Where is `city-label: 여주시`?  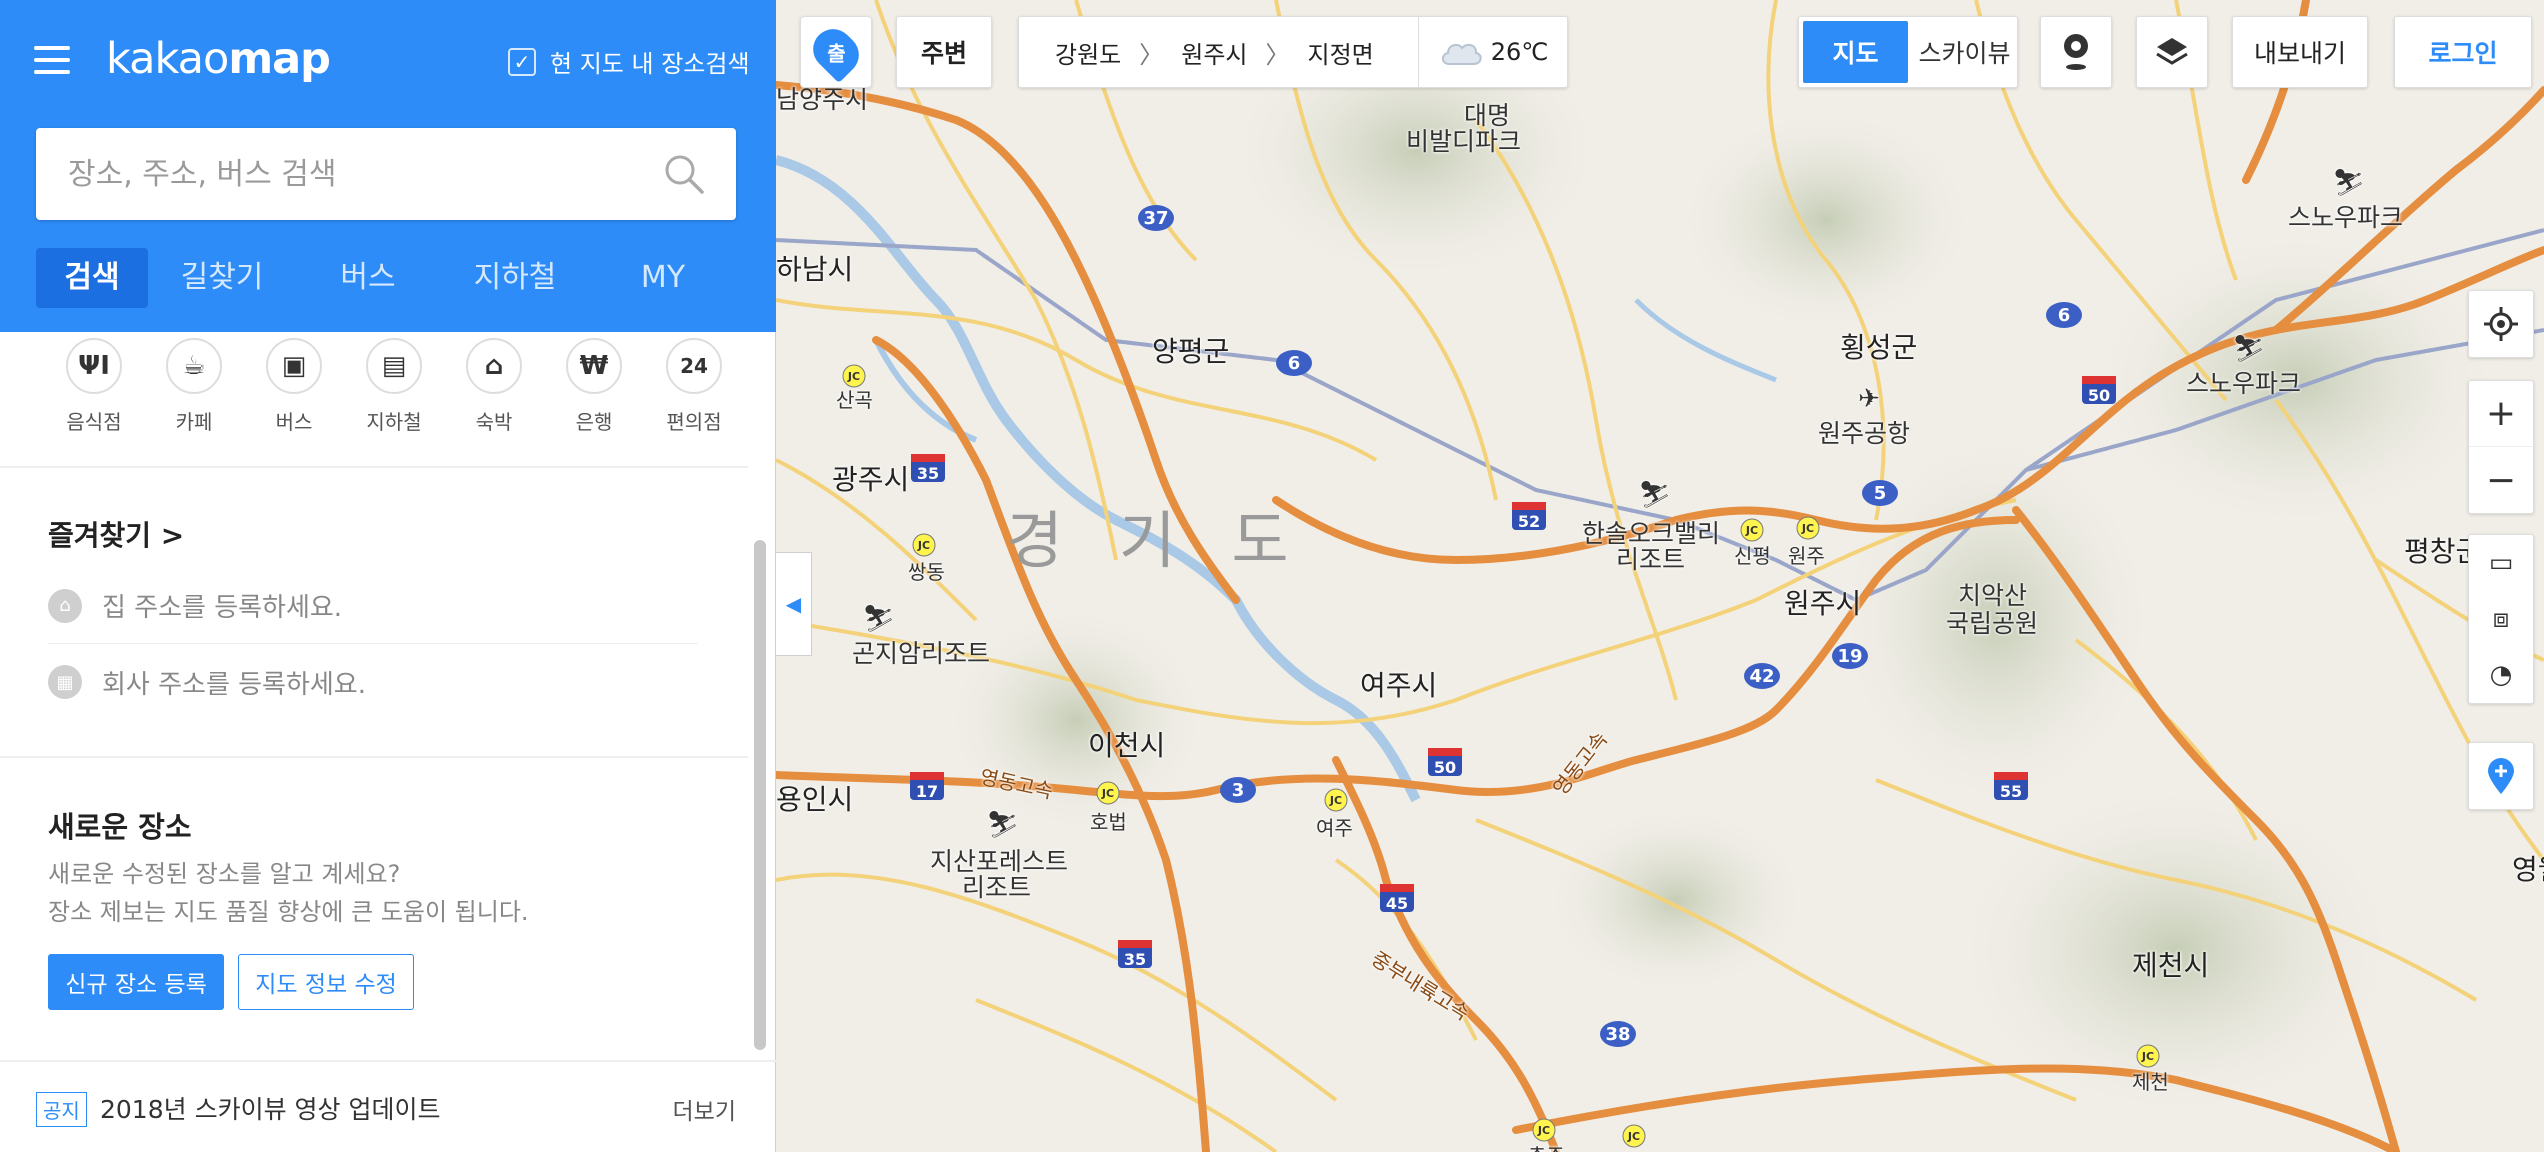
city-label: 여주시 is located at coordinates (1399, 685).